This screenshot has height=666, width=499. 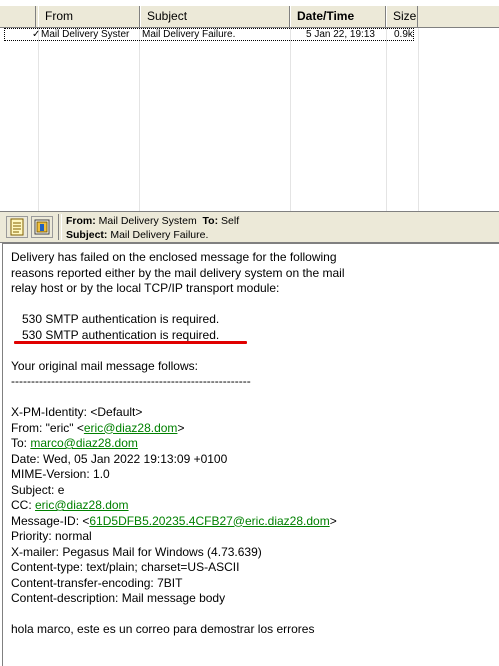 What do you see at coordinates (36, 34) in the screenshot?
I see `read-check-icon: ✓` at bounding box center [36, 34].